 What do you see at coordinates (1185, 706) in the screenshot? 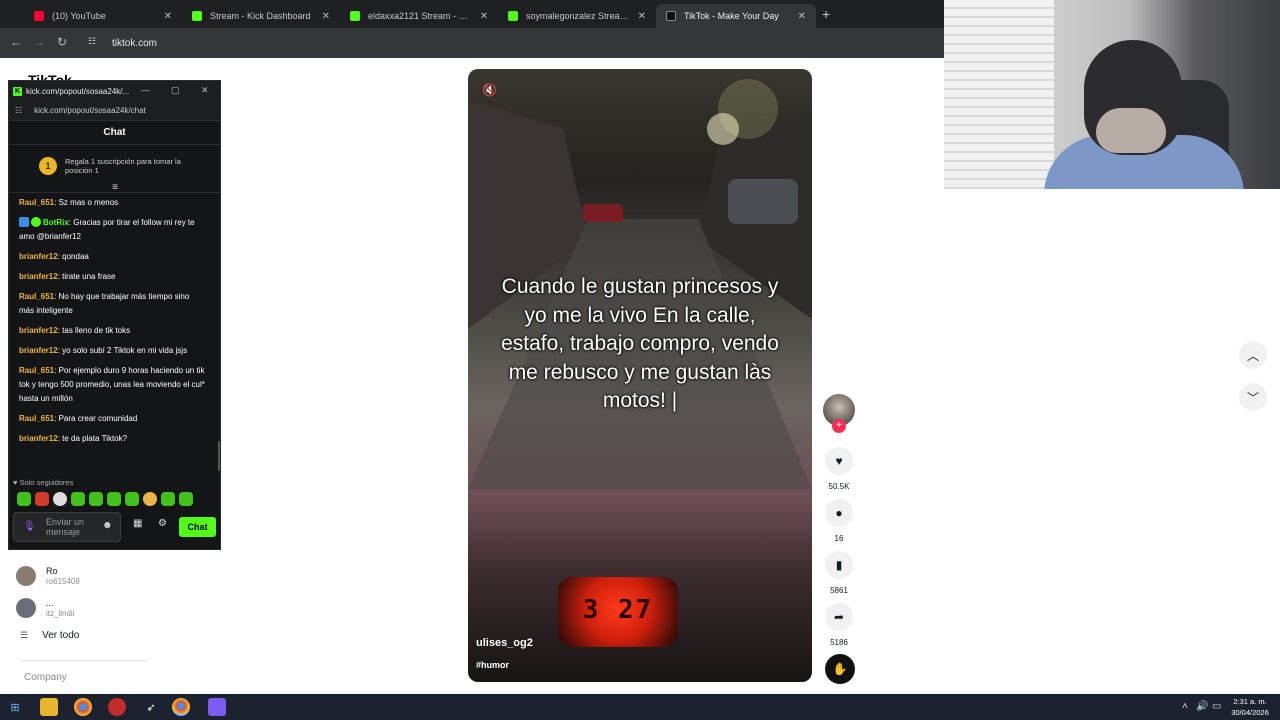
I see `show-hidden-icons-icon: ˄` at bounding box center [1185, 706].